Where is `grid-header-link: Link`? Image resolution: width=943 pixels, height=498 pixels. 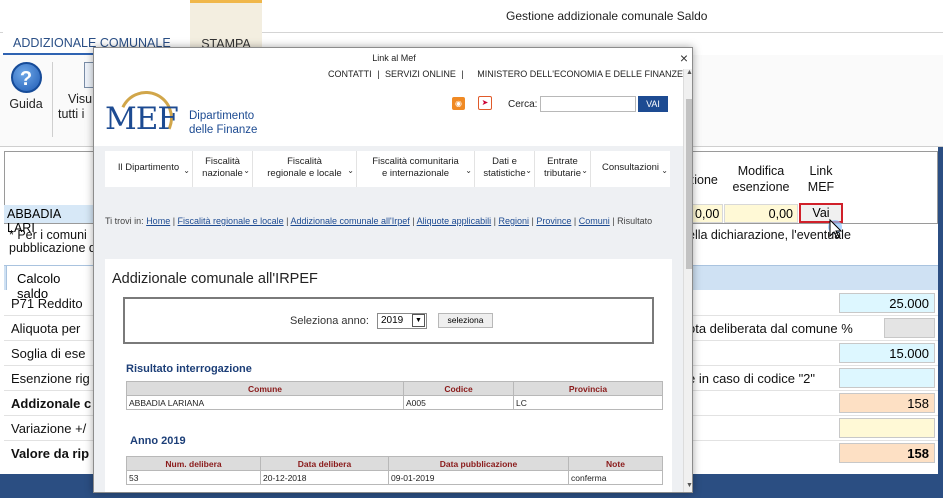 grid-header-link: Link is located at coordinates (821, 171).